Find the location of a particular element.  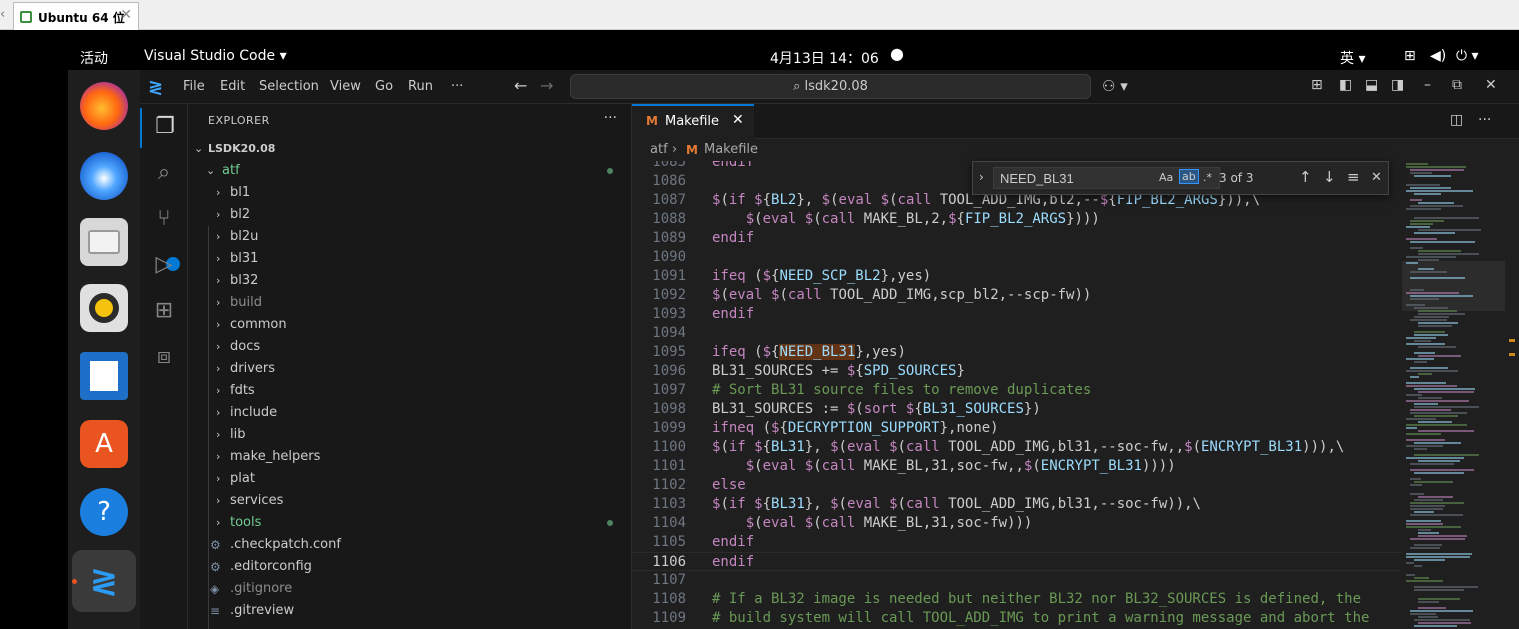

toggle-replace-chevron-icon: › is located at coordinates (981, 177).